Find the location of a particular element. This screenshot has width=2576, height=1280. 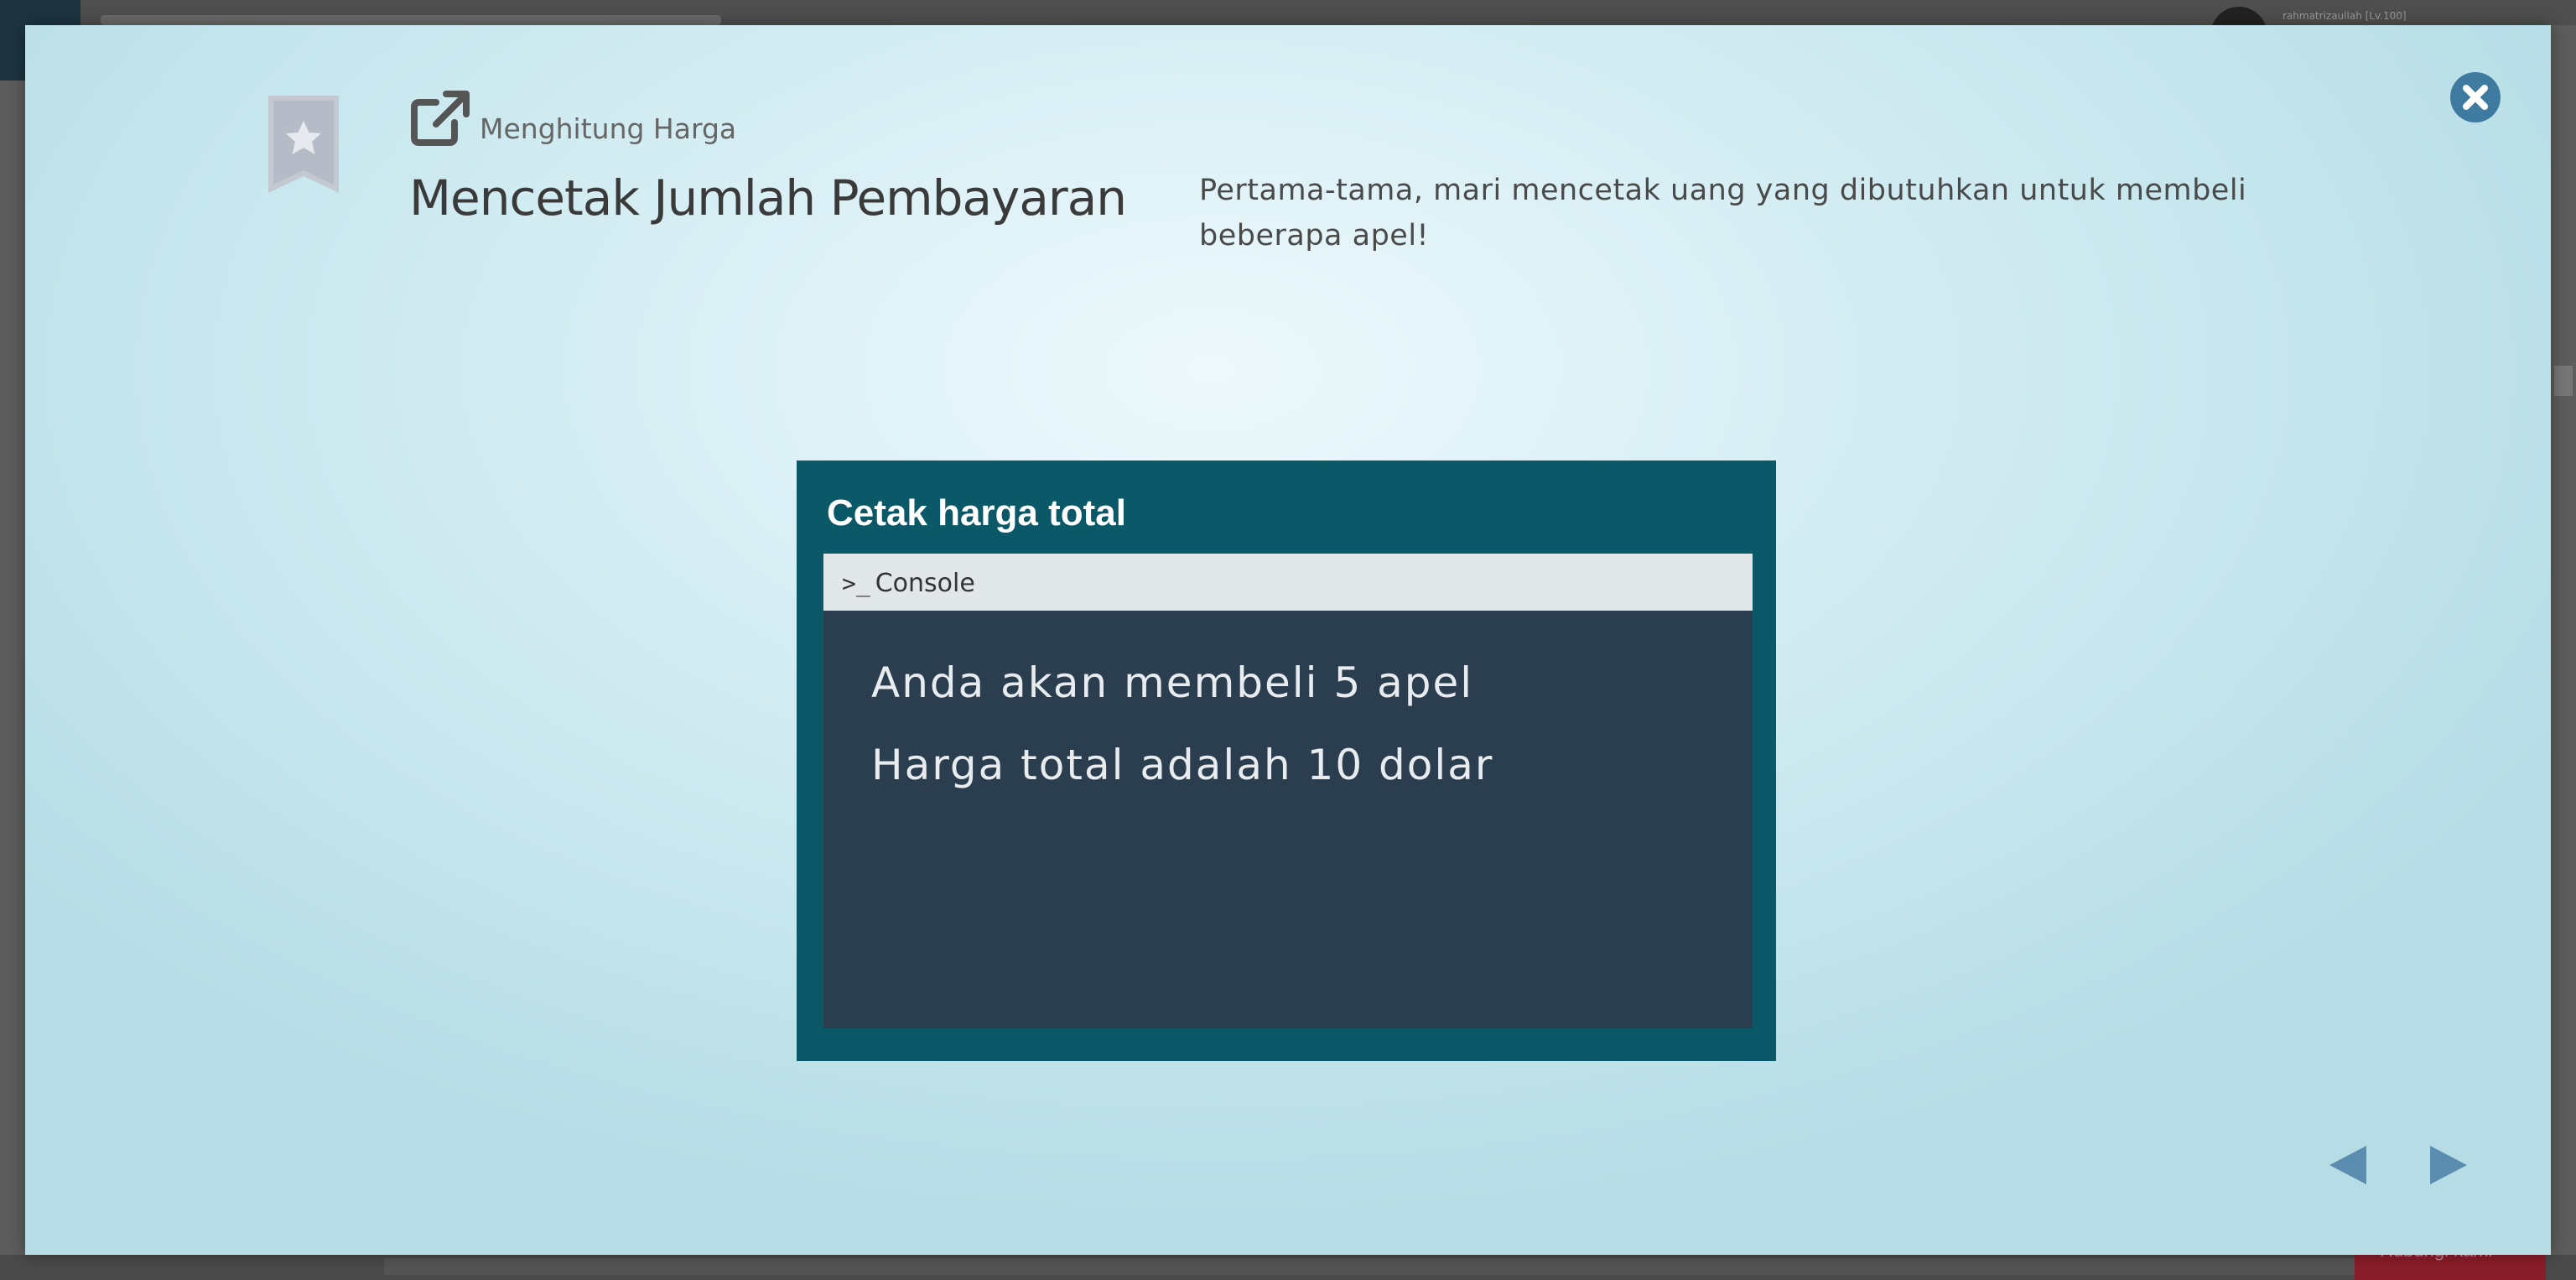

arrow-left-icon is located at coordinates (2348, 1165).